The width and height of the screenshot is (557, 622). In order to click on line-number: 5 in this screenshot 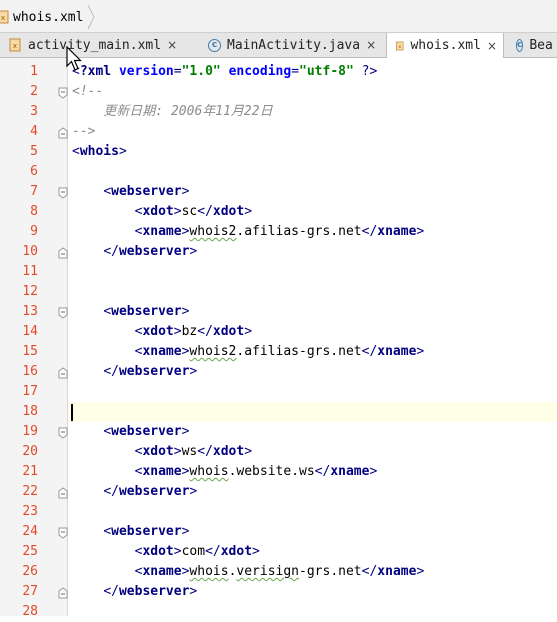, I will do `click(34, 151)`.